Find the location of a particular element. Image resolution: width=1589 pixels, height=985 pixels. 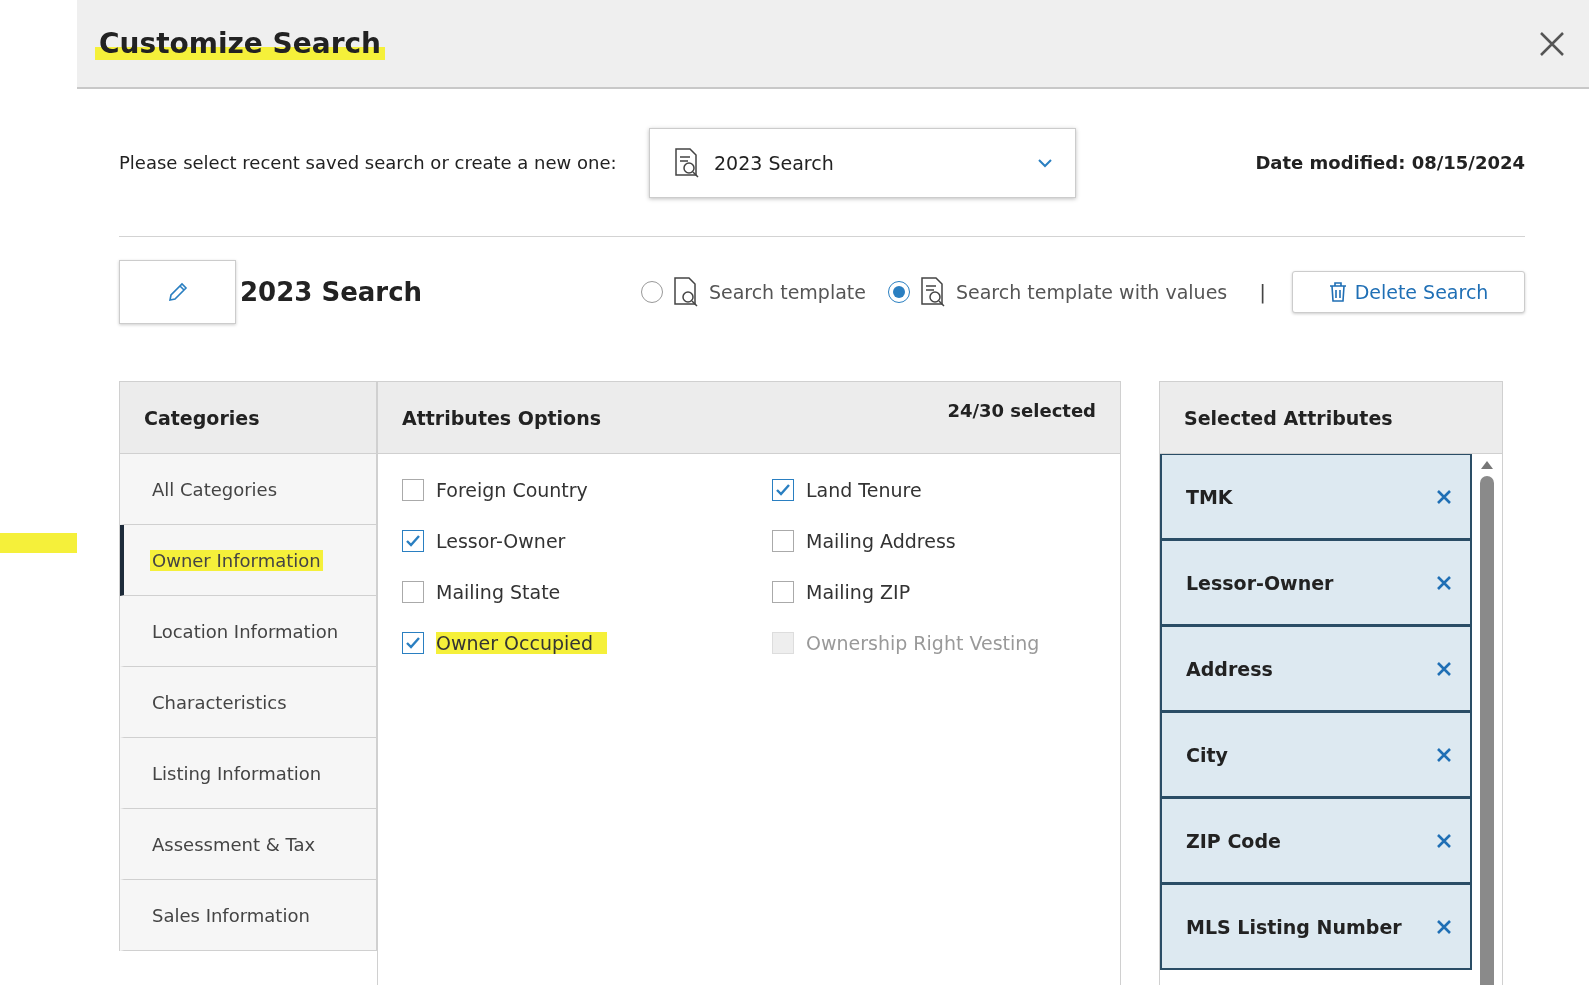

category-item: Listing Information is located at coordinates (248, 773).